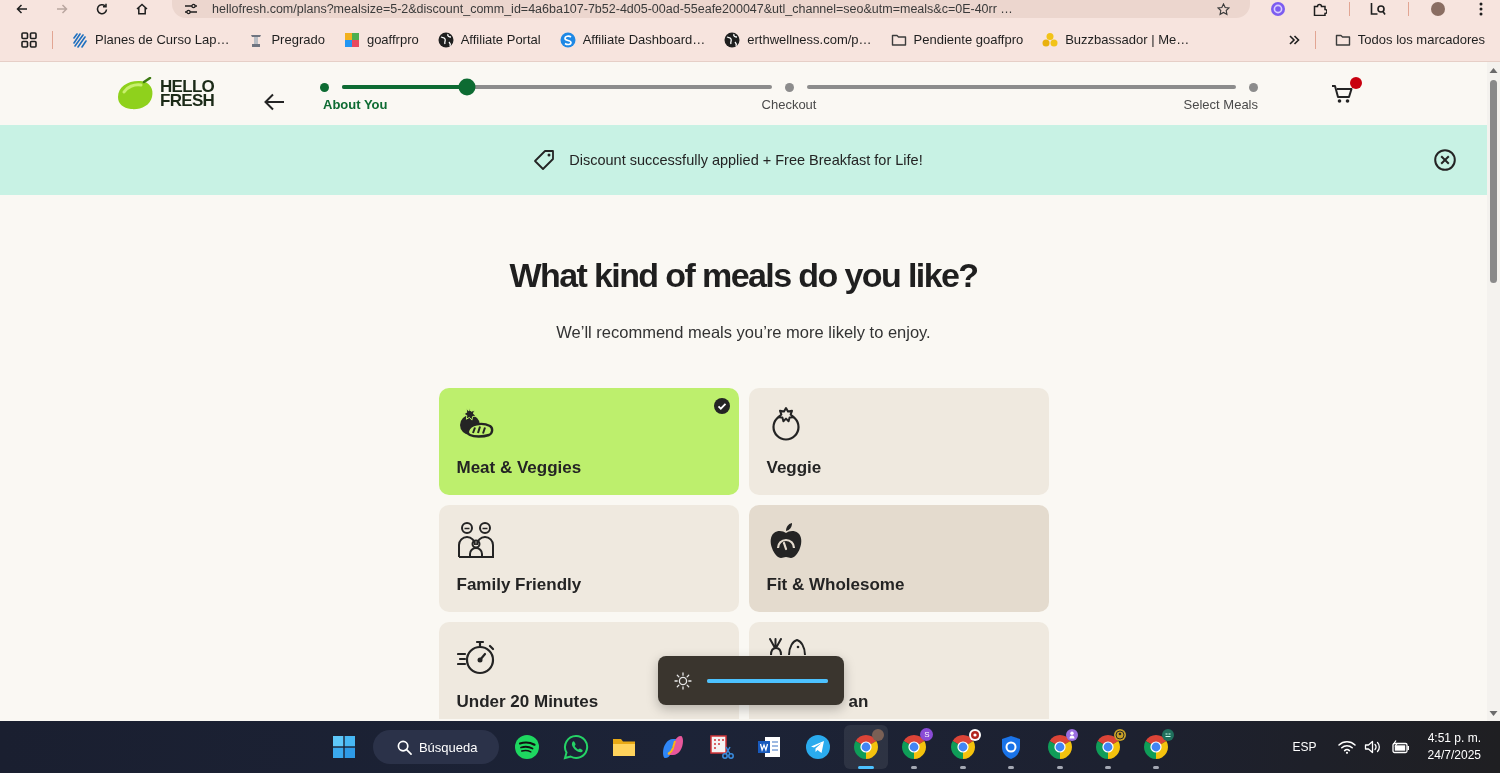 The image size is (1500, 773). Describe the element at coordinates (1378, 9) in the screenshot. I see `window-search-icon` at that location.